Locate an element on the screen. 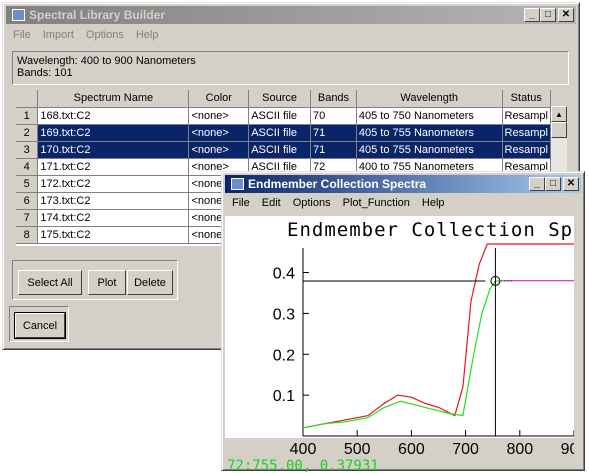 This screenshot has height=473, width=589. ecs-menubar: File Edit Options Plot_Function Help is located at coordinates (403, 203).